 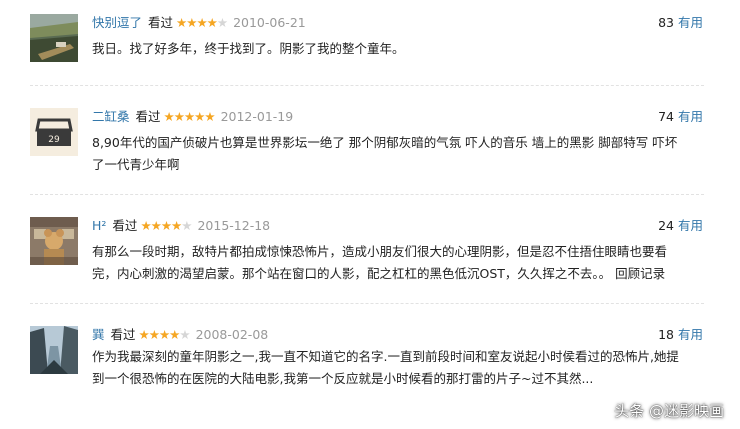 What do you see at coordinates (232, 334) in the screenshot?
I see `review-date: 2008-02-08` at bounding box center [232, 334].